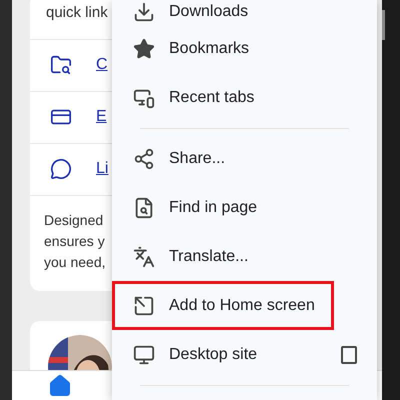 Image resolution: width=400 pixels, height=400 pixels. Describe the element at coordinates (61, 65) in the screenshot. I see `folder-search-icon` at that location.